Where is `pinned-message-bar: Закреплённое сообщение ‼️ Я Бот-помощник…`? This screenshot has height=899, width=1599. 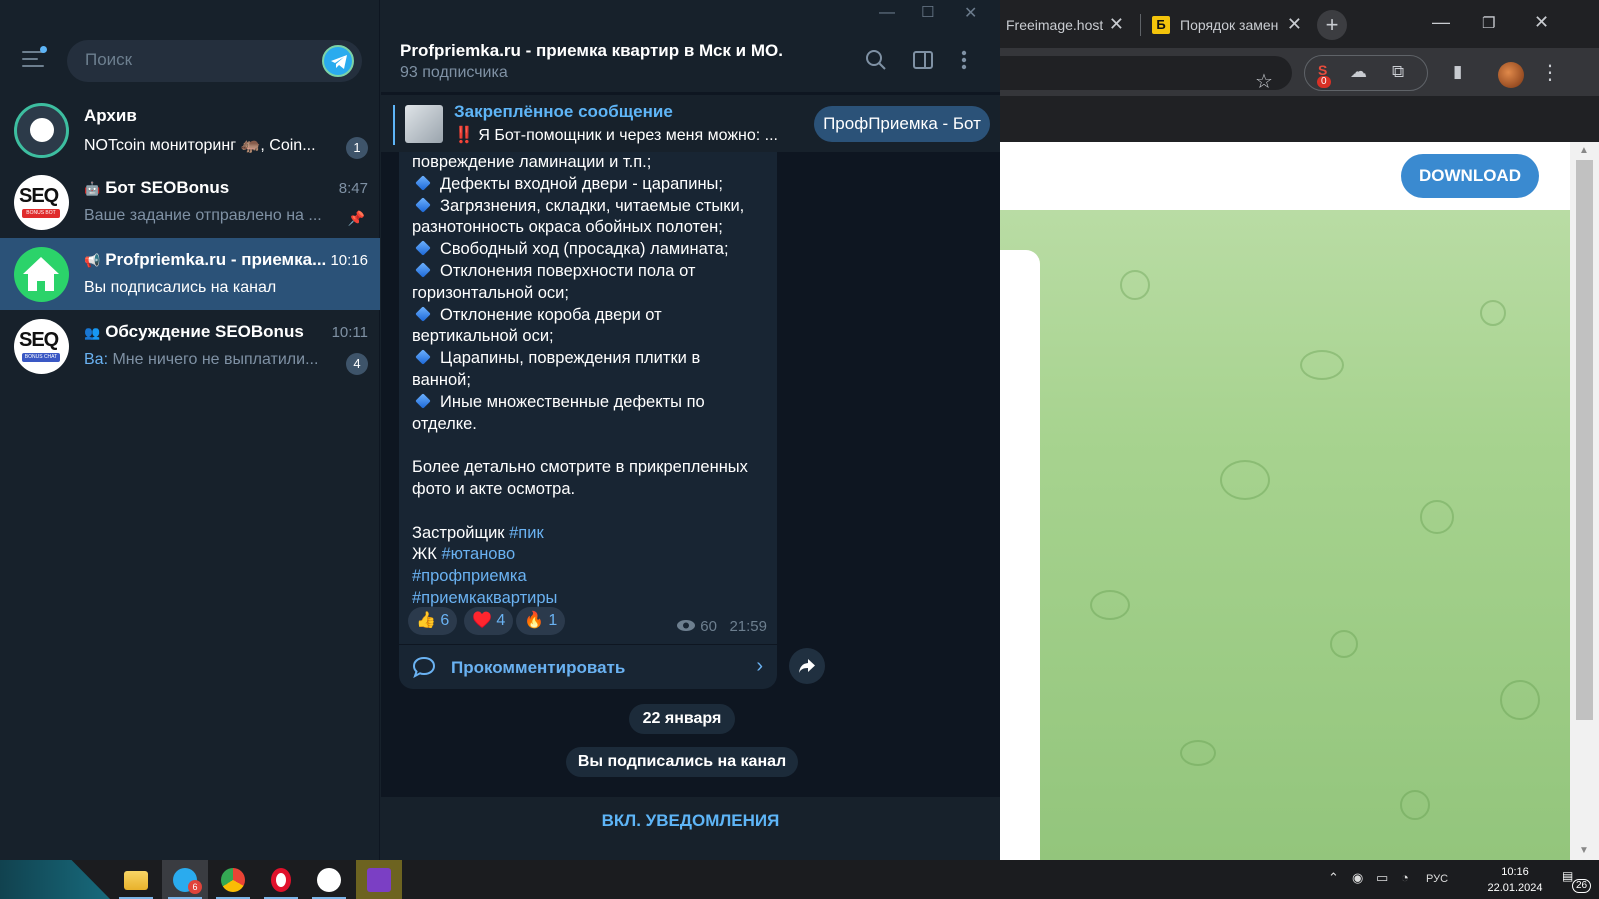 pinned-message-bar: Закреплённое сообщение ‼️ Я Бот-помощник… is located at coordinates (690, 123).